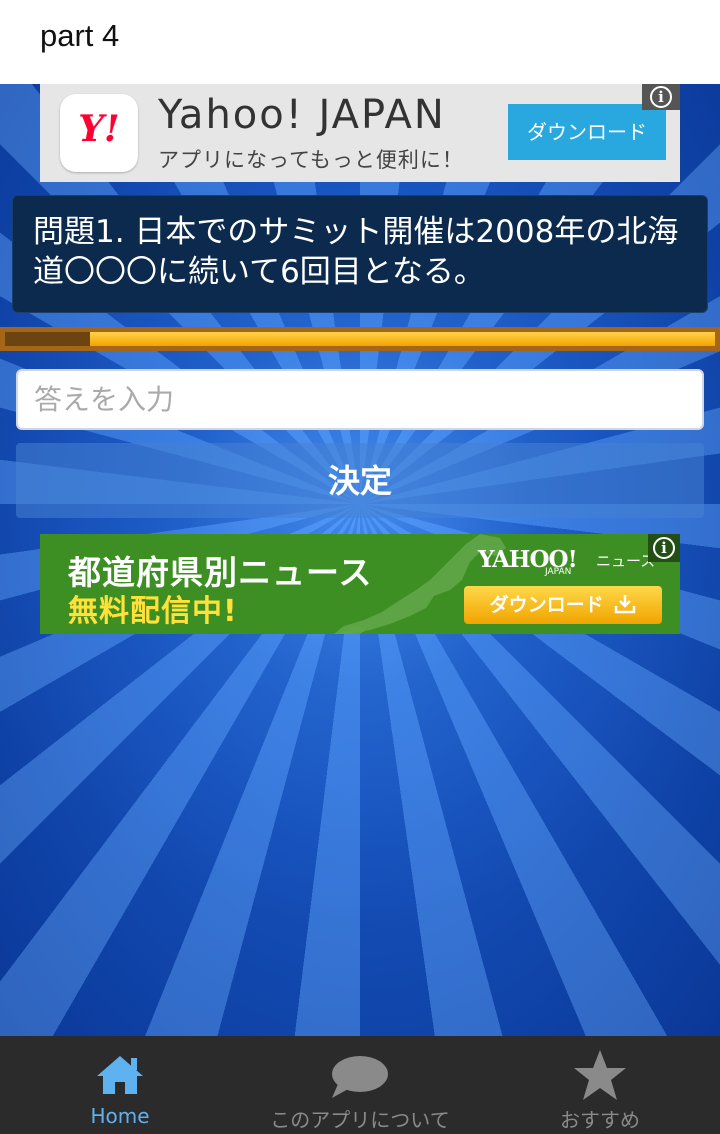 This screenshot has height=1134, width=720. What do you see at coordinates (360, 42) in the screenshot?
I see `app-bar: part 4` at bounding box center [360, 42].